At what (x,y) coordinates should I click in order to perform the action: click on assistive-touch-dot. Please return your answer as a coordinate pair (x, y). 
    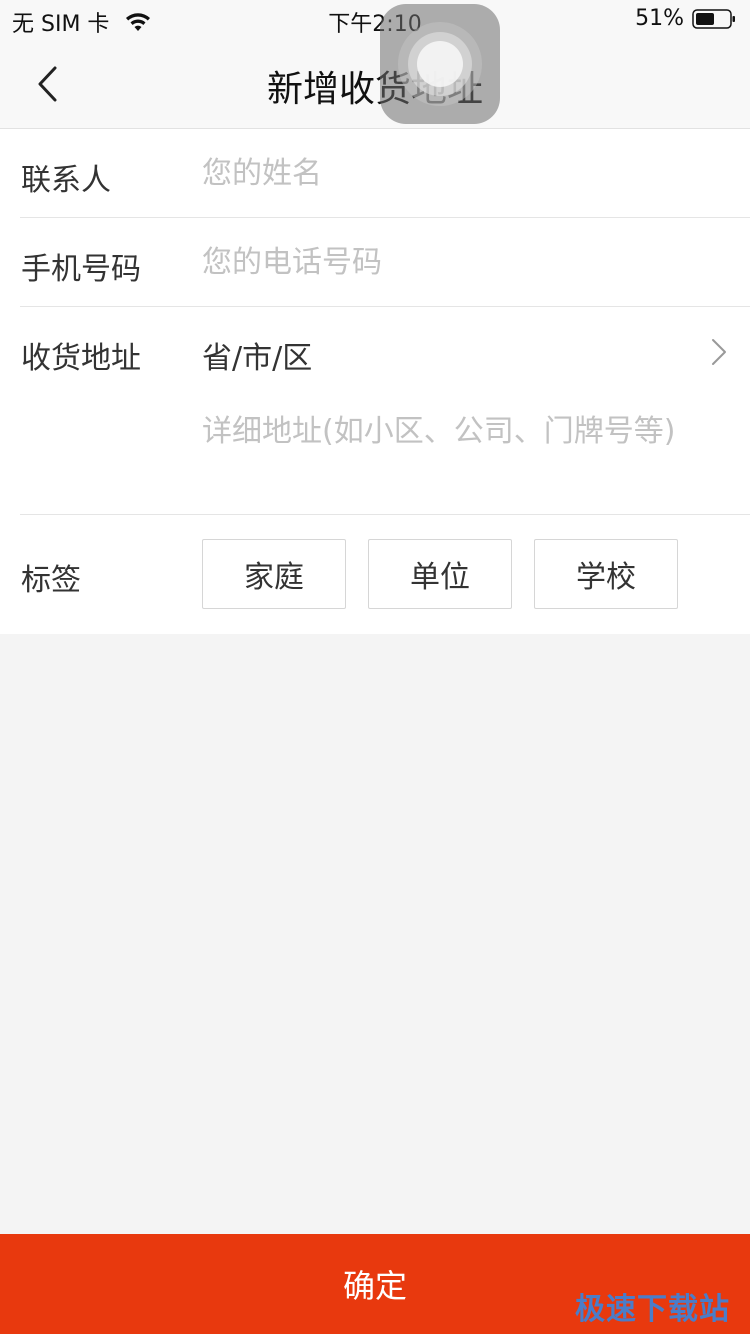
    Looking at the image, I should click on (440, 64).